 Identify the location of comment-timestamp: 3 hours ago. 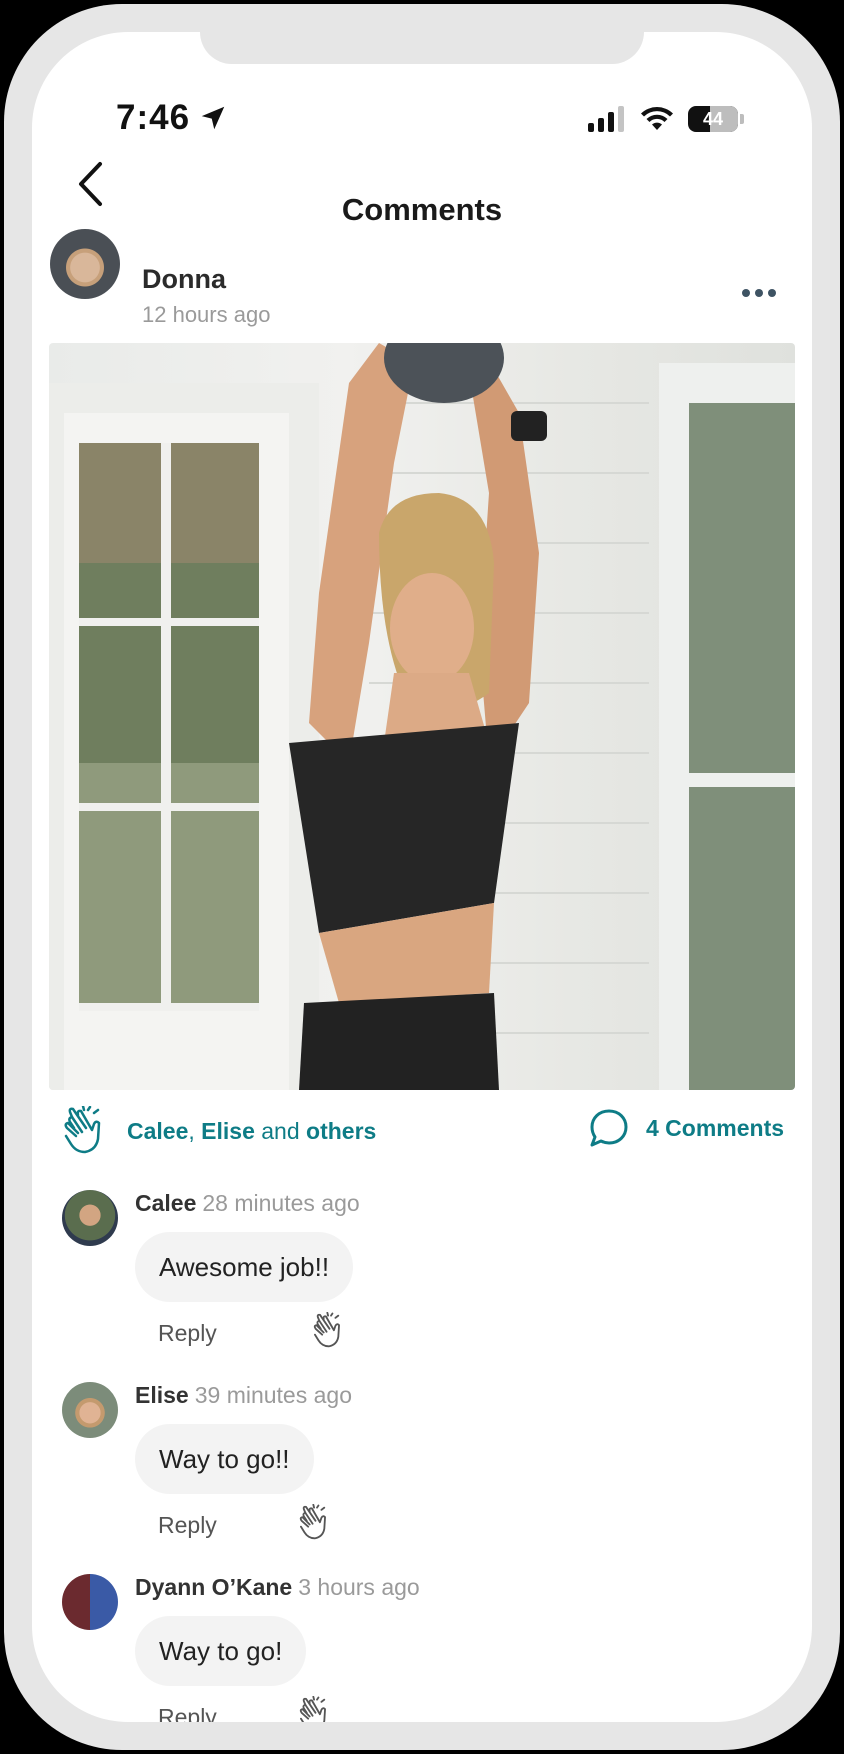
(359, 1587).